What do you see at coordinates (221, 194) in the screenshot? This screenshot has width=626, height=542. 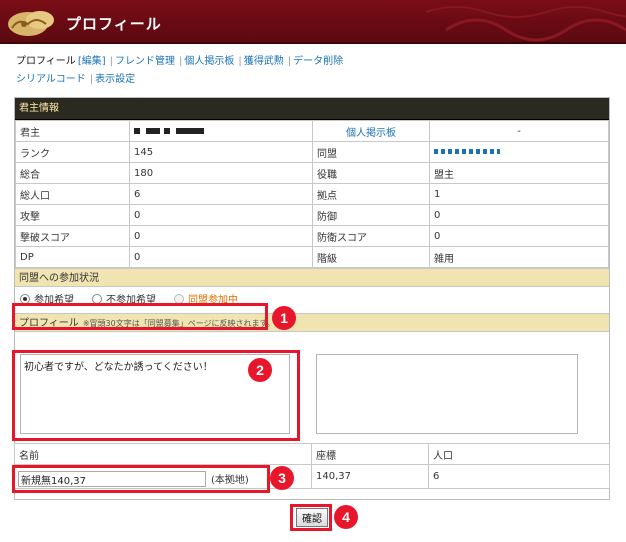 I see `stat-value: 6` at bounding box center [221, 194].